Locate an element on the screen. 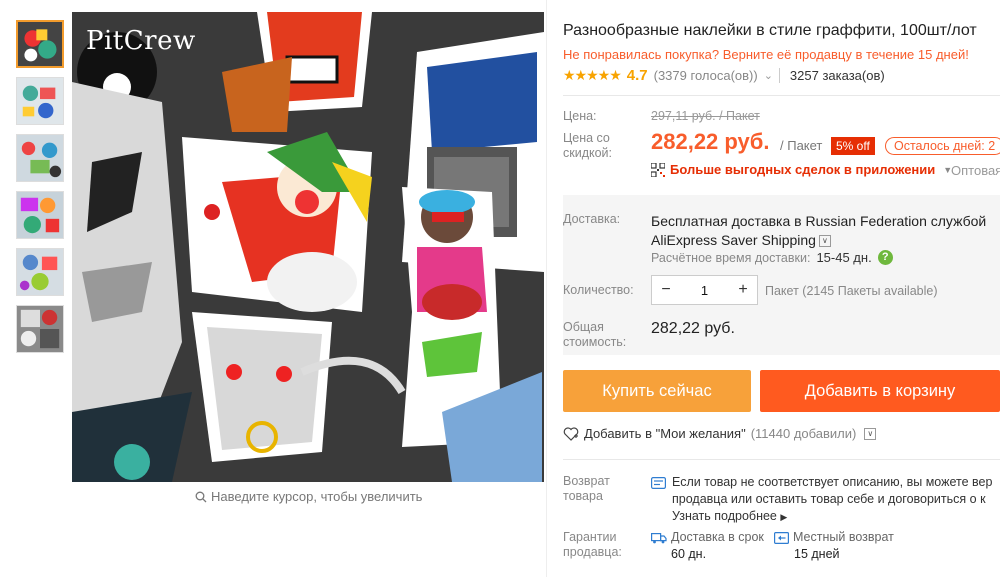 The image size is (1000, 577). price-unit: / Пакет is located at coordinates (801, 145).